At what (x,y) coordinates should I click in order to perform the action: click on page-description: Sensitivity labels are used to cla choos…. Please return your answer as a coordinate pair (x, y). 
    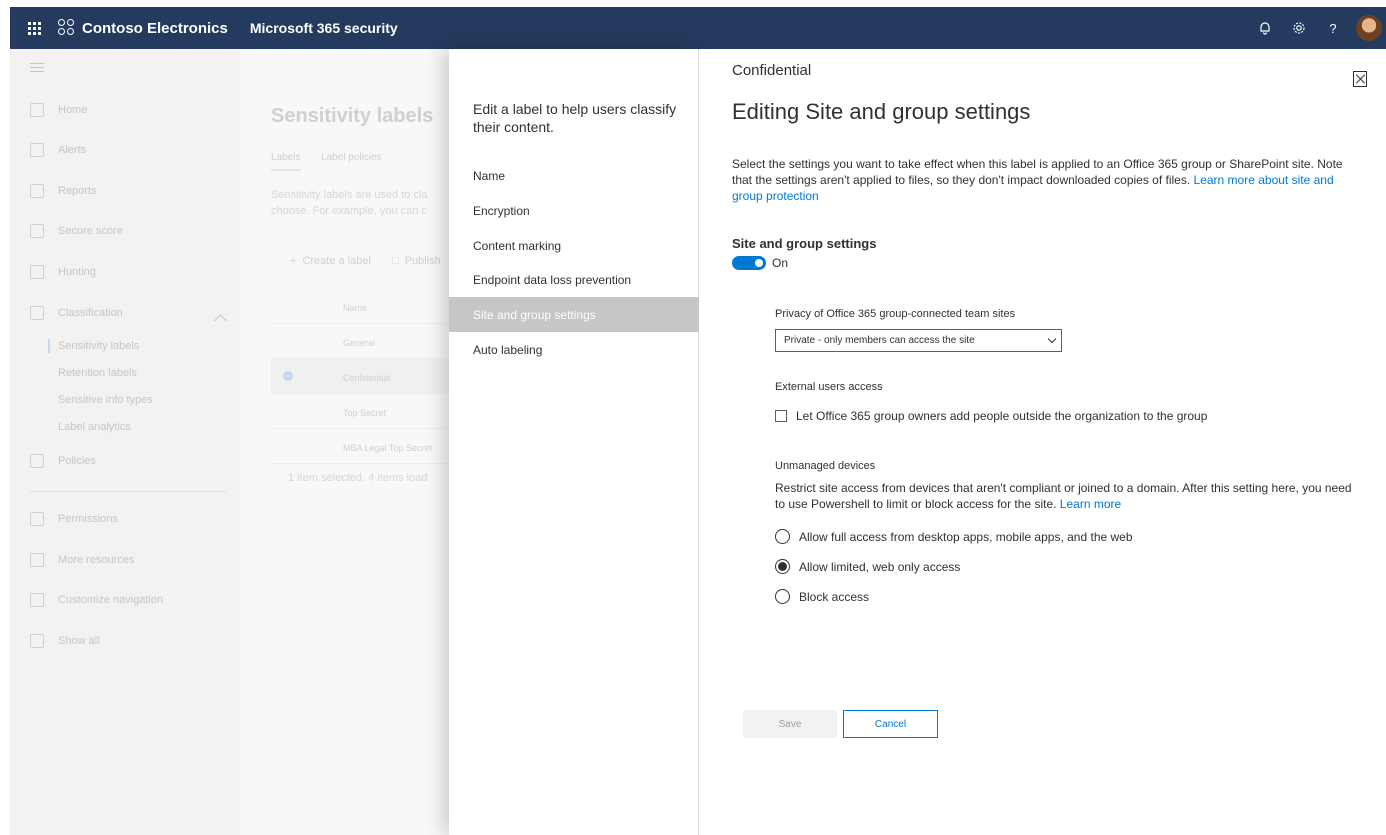
    Looking at the image, I should click on (349, 203).